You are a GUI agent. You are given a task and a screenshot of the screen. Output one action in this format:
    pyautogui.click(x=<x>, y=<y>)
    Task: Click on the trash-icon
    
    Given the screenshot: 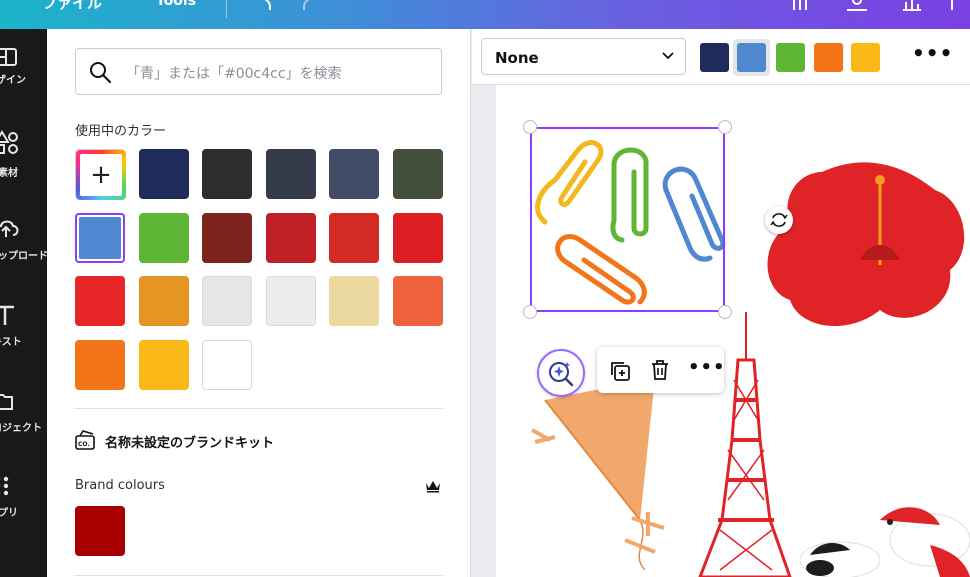 What is the action you would take?
    pyautogui.click(x=660, y=370)
    